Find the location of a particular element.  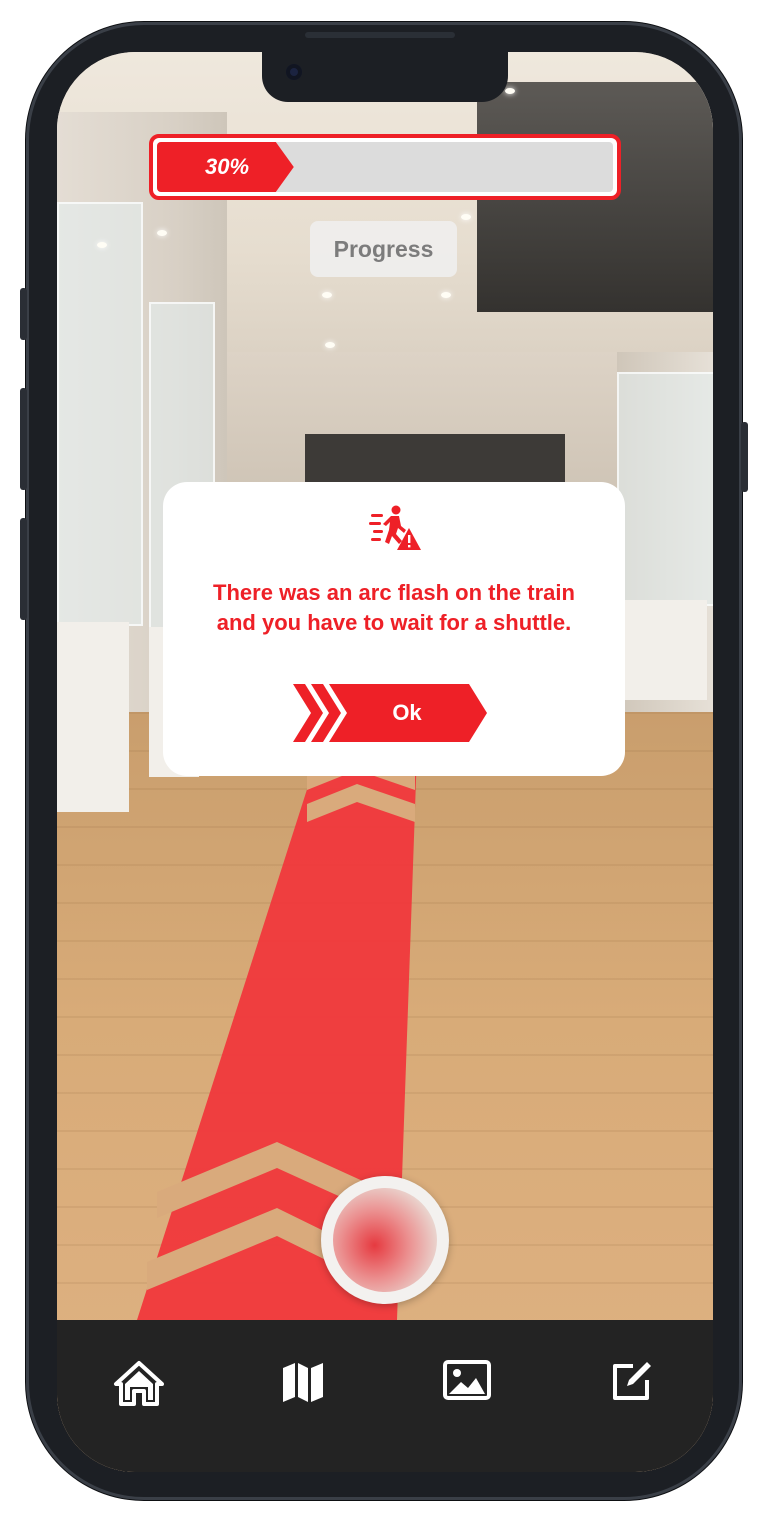

nav-map is located at coordinates (303, 1388).